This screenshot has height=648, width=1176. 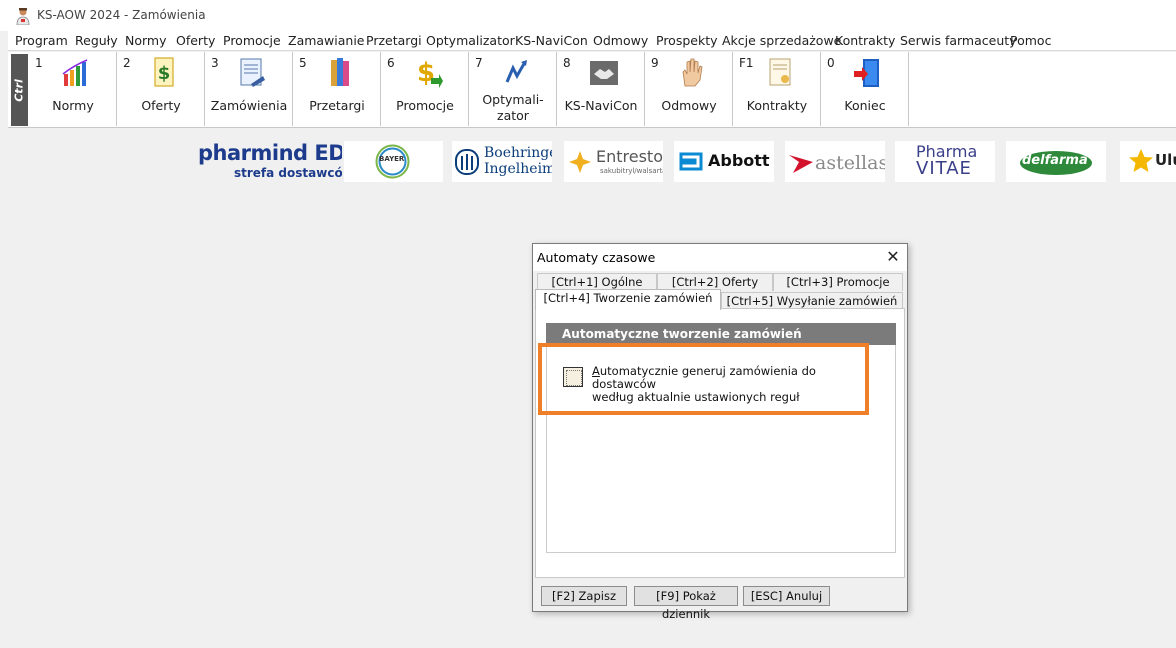 What do you see at coordinates (479, 63) in the screenshot?
I see `shortcut-key: 7` at bounding box center [479, 63].